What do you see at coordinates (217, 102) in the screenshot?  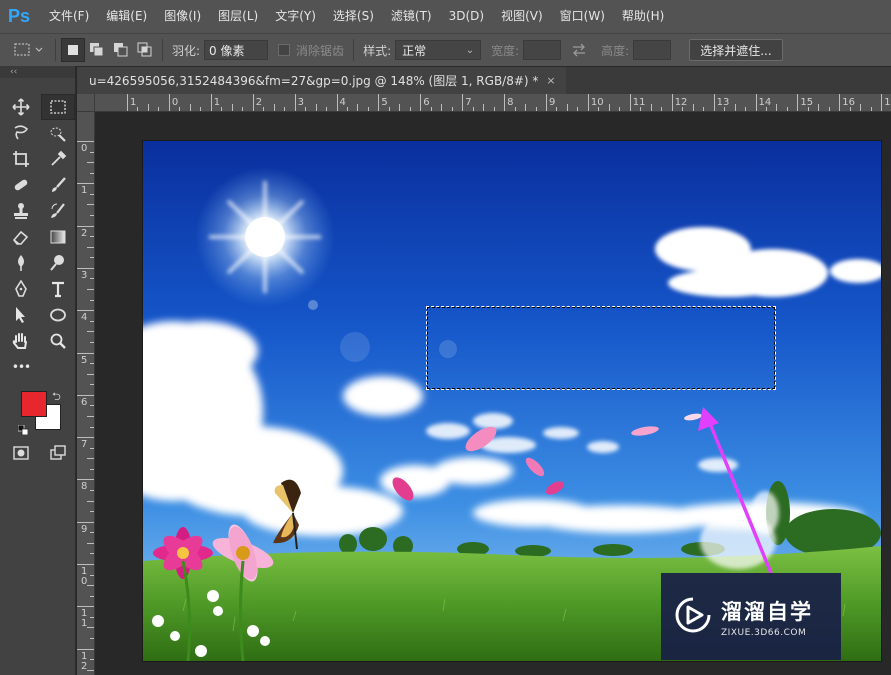 I see `ruler-label: 1` at bounding box center [217, 102].